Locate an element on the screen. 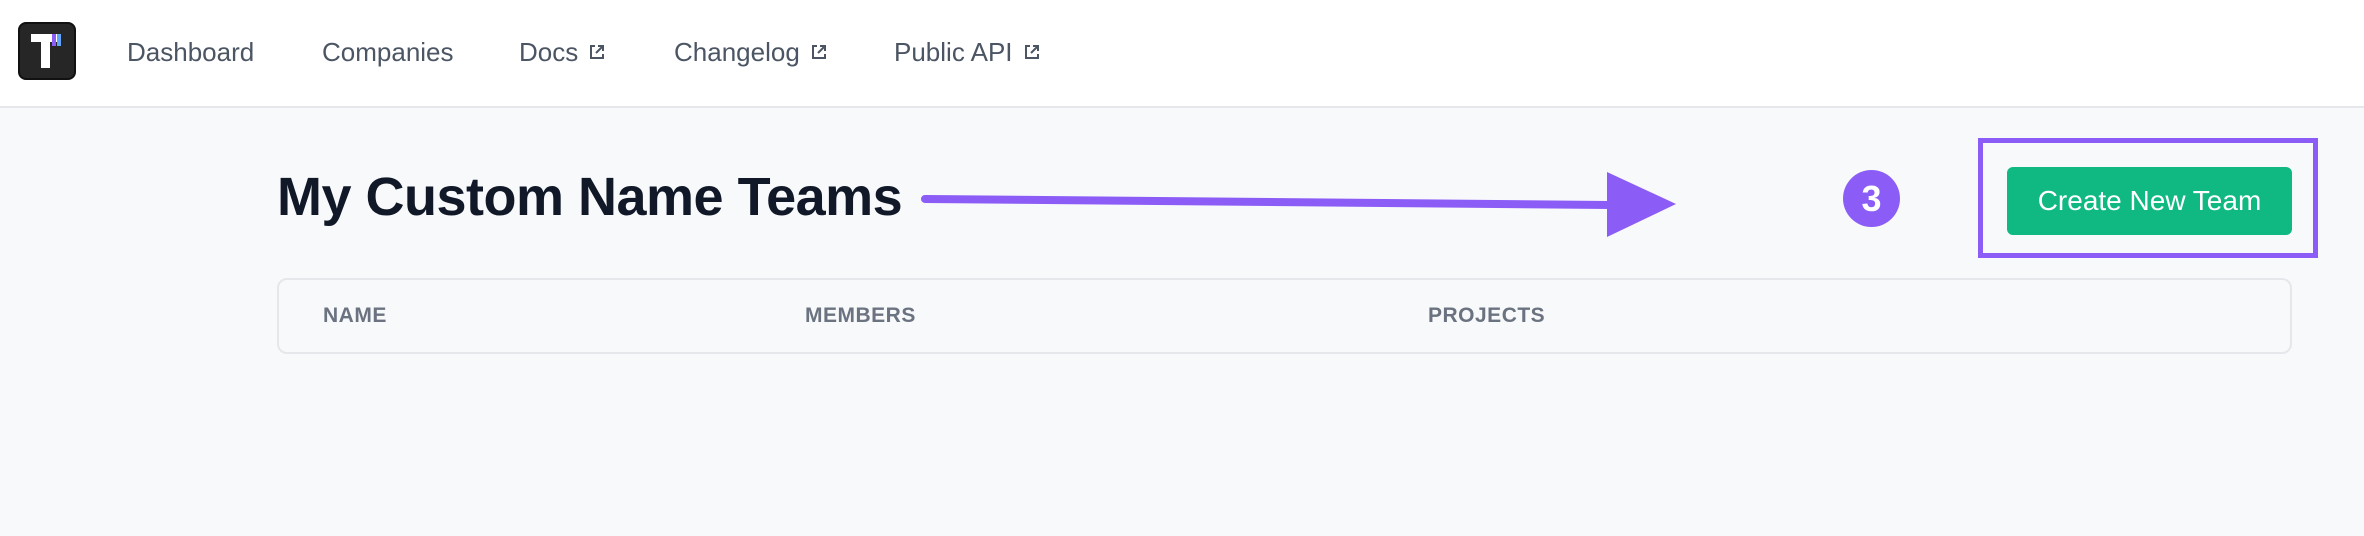 The height and width of the screenshot is (536, 2364). nav-item-changelog: Changelog is located at coordinates (751, 52).